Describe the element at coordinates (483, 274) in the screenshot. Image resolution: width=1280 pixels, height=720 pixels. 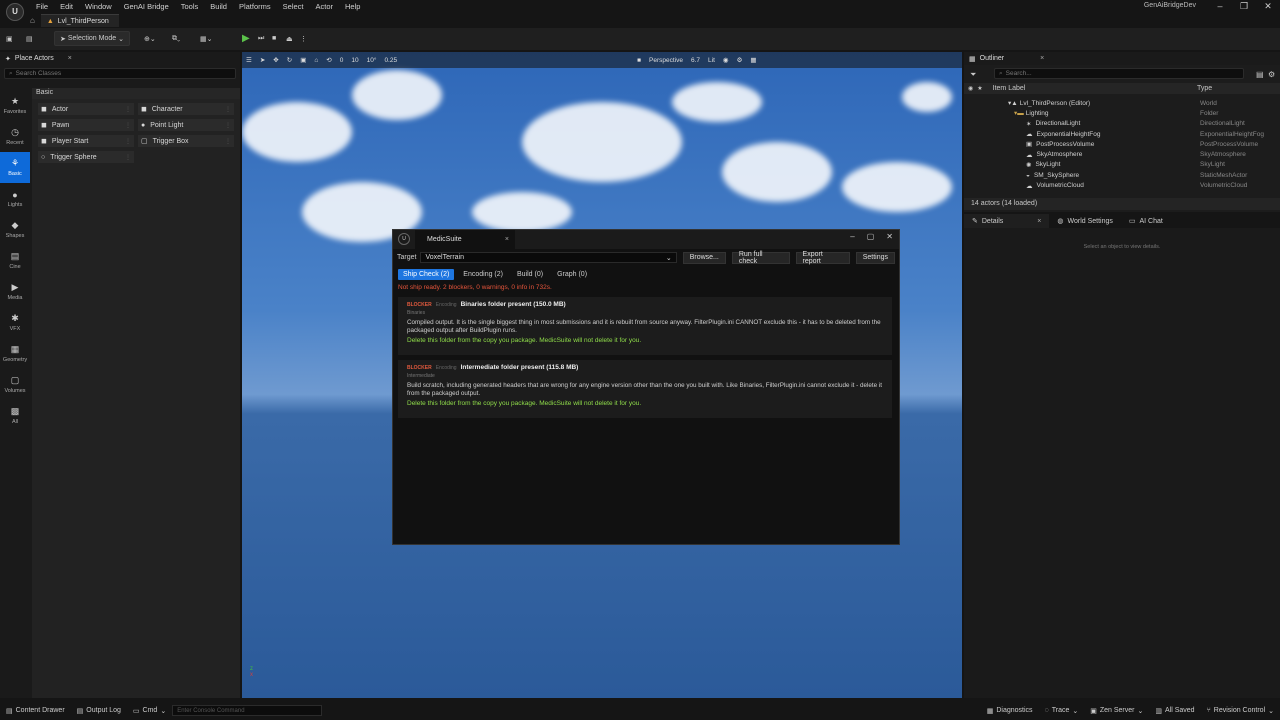
I see `tab-encoding: Encoding (2)` at that location.